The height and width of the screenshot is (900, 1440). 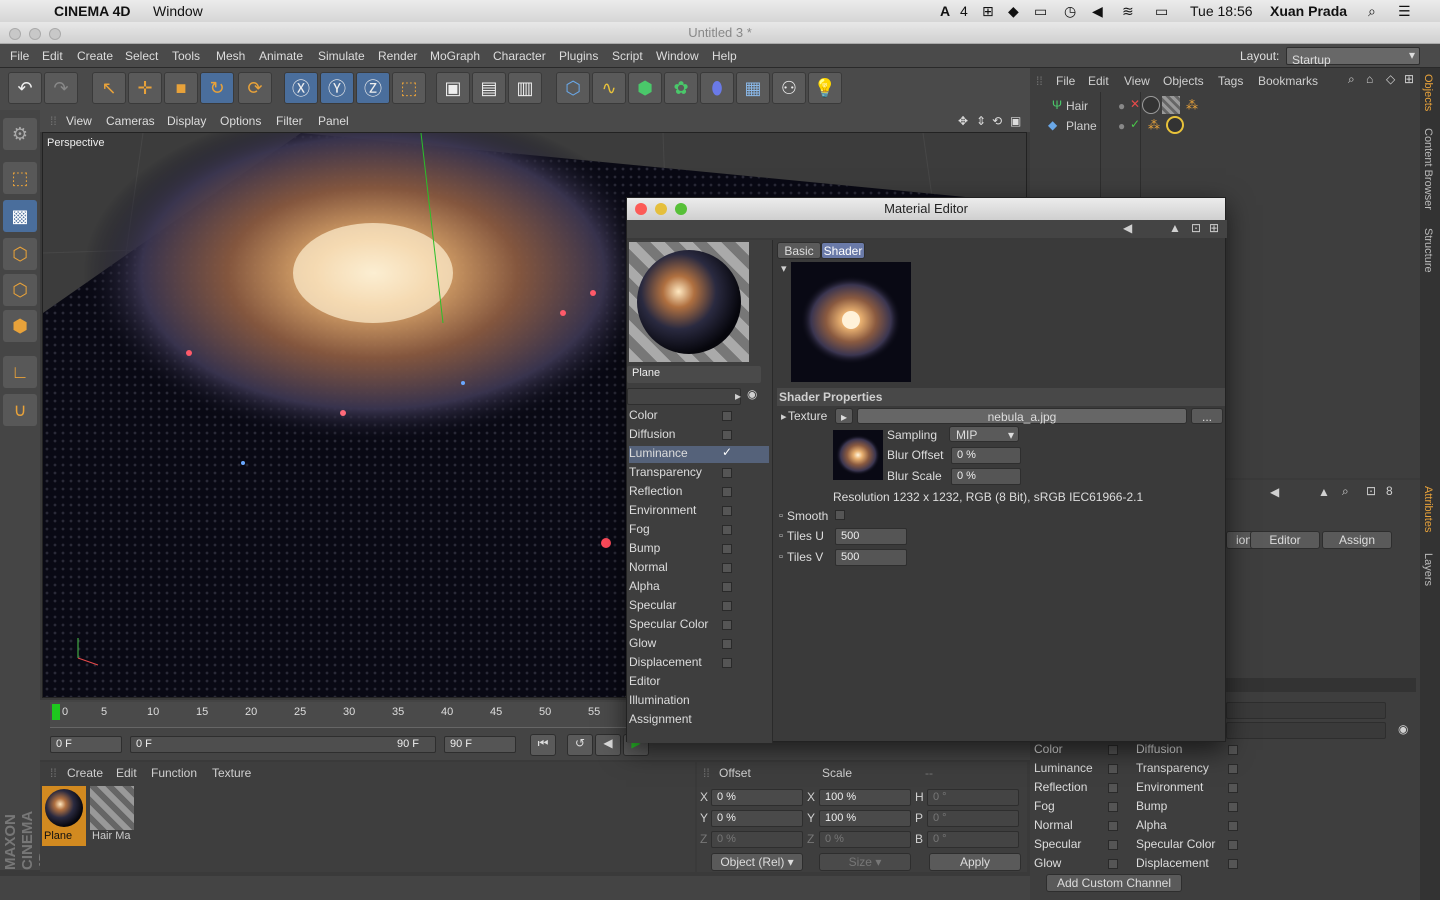 What do you see at coordinates (981, 121) in the screenshot?
I see `zoom-view-icon: ⇕` at bounding box center [981, 121].